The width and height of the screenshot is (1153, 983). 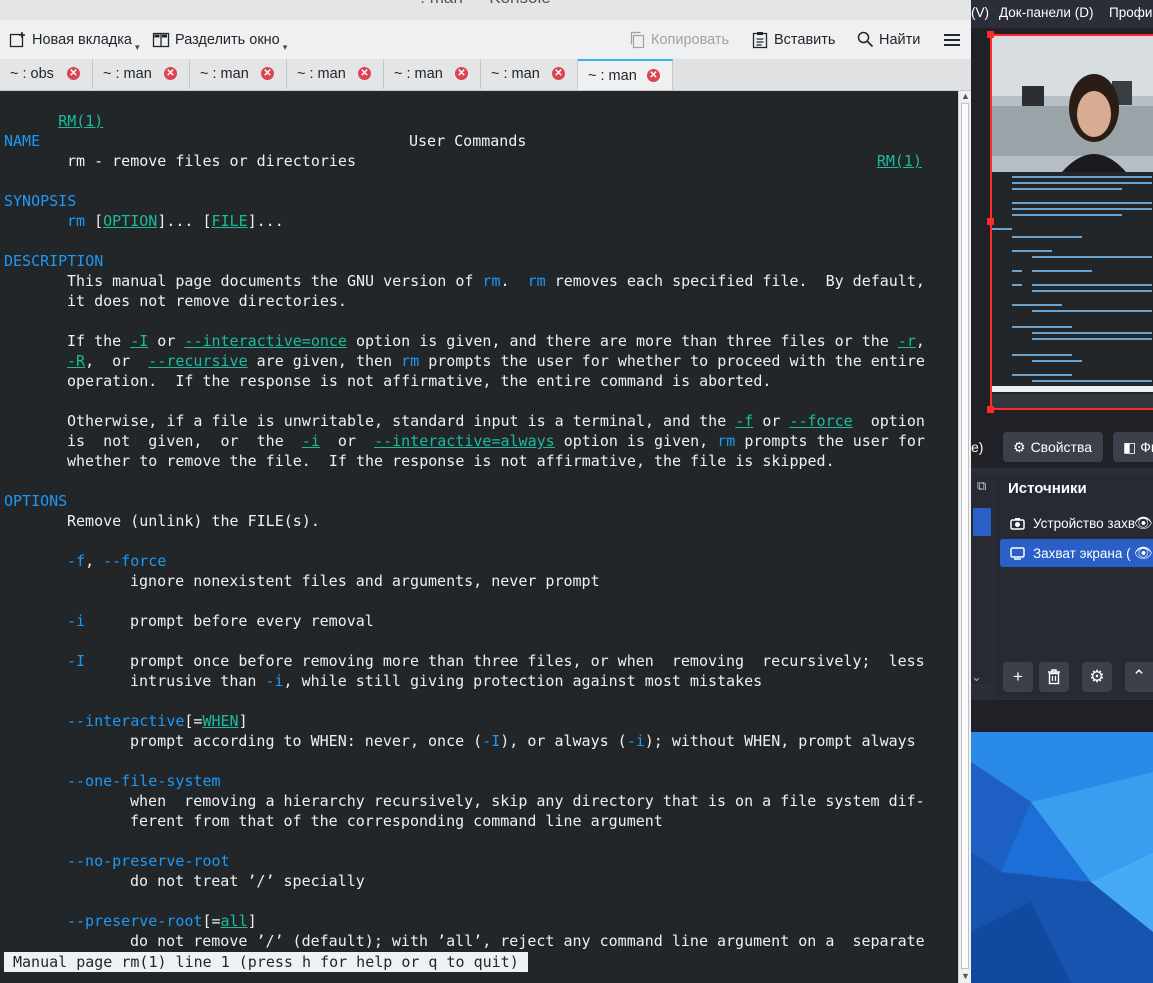 What do you see at coordinates (965, 976) in the screenshot?
I see `scroll-down-icon: ▼` at bounding box center [965, 976].